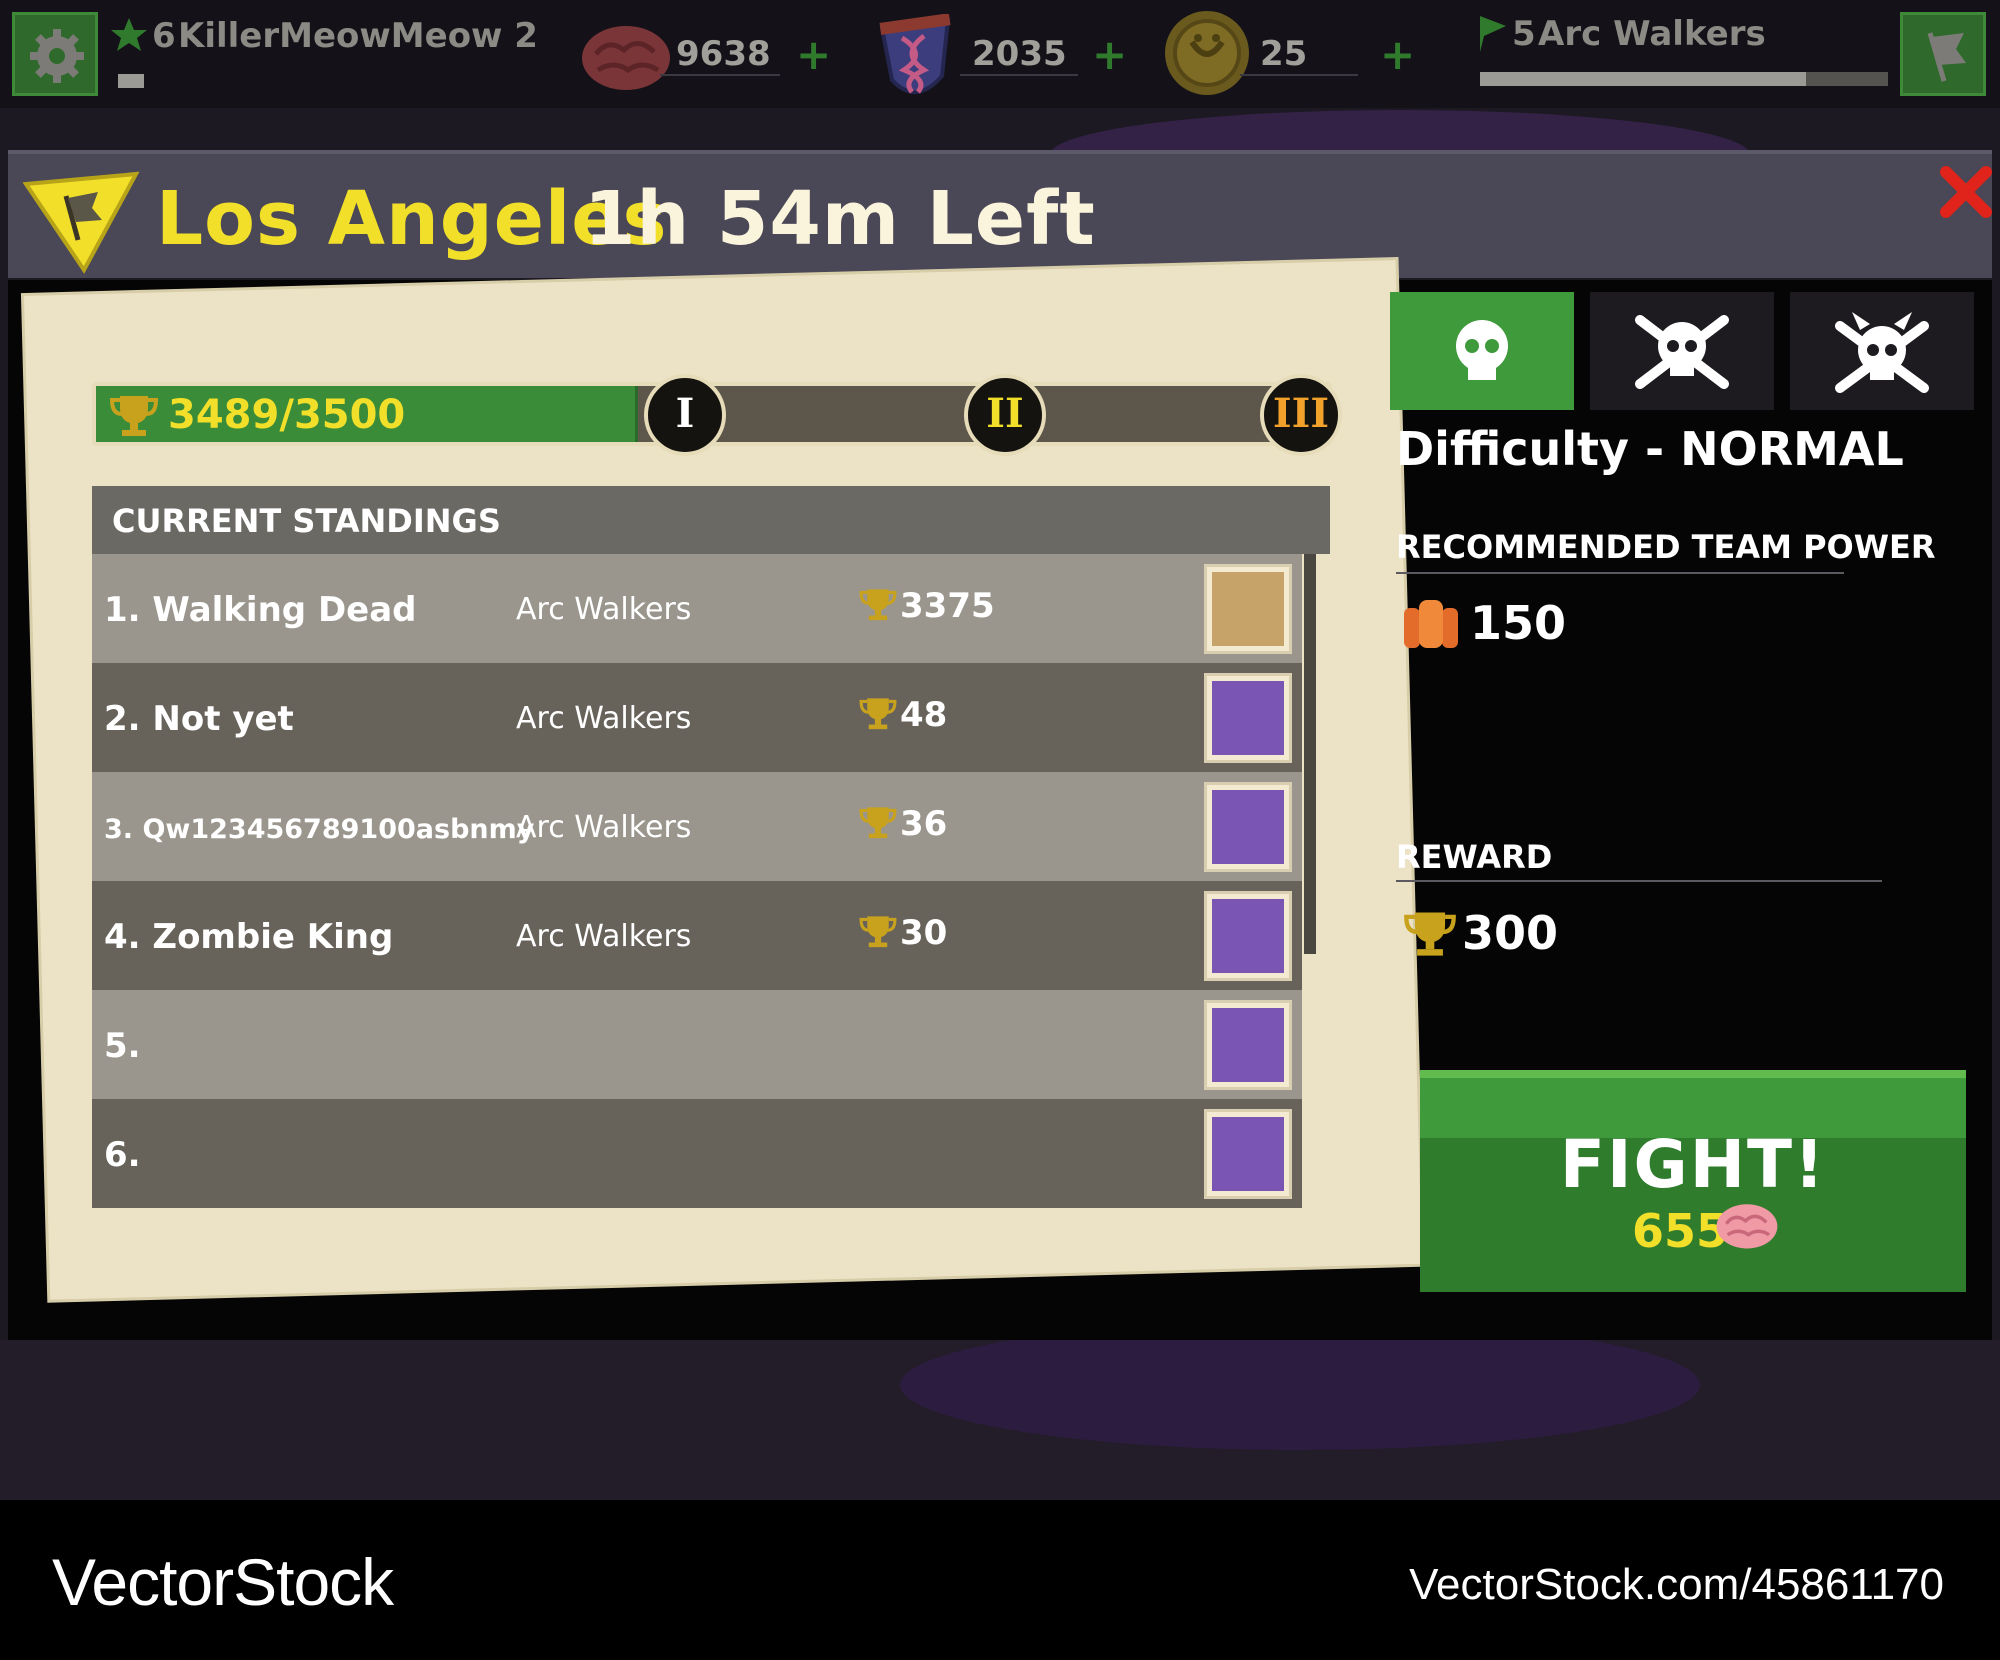 Image resolution: width=2000 pixels, height=1660 pixels. I want to click on fight-button: FIGHT! 655, so click(1693, 1181).